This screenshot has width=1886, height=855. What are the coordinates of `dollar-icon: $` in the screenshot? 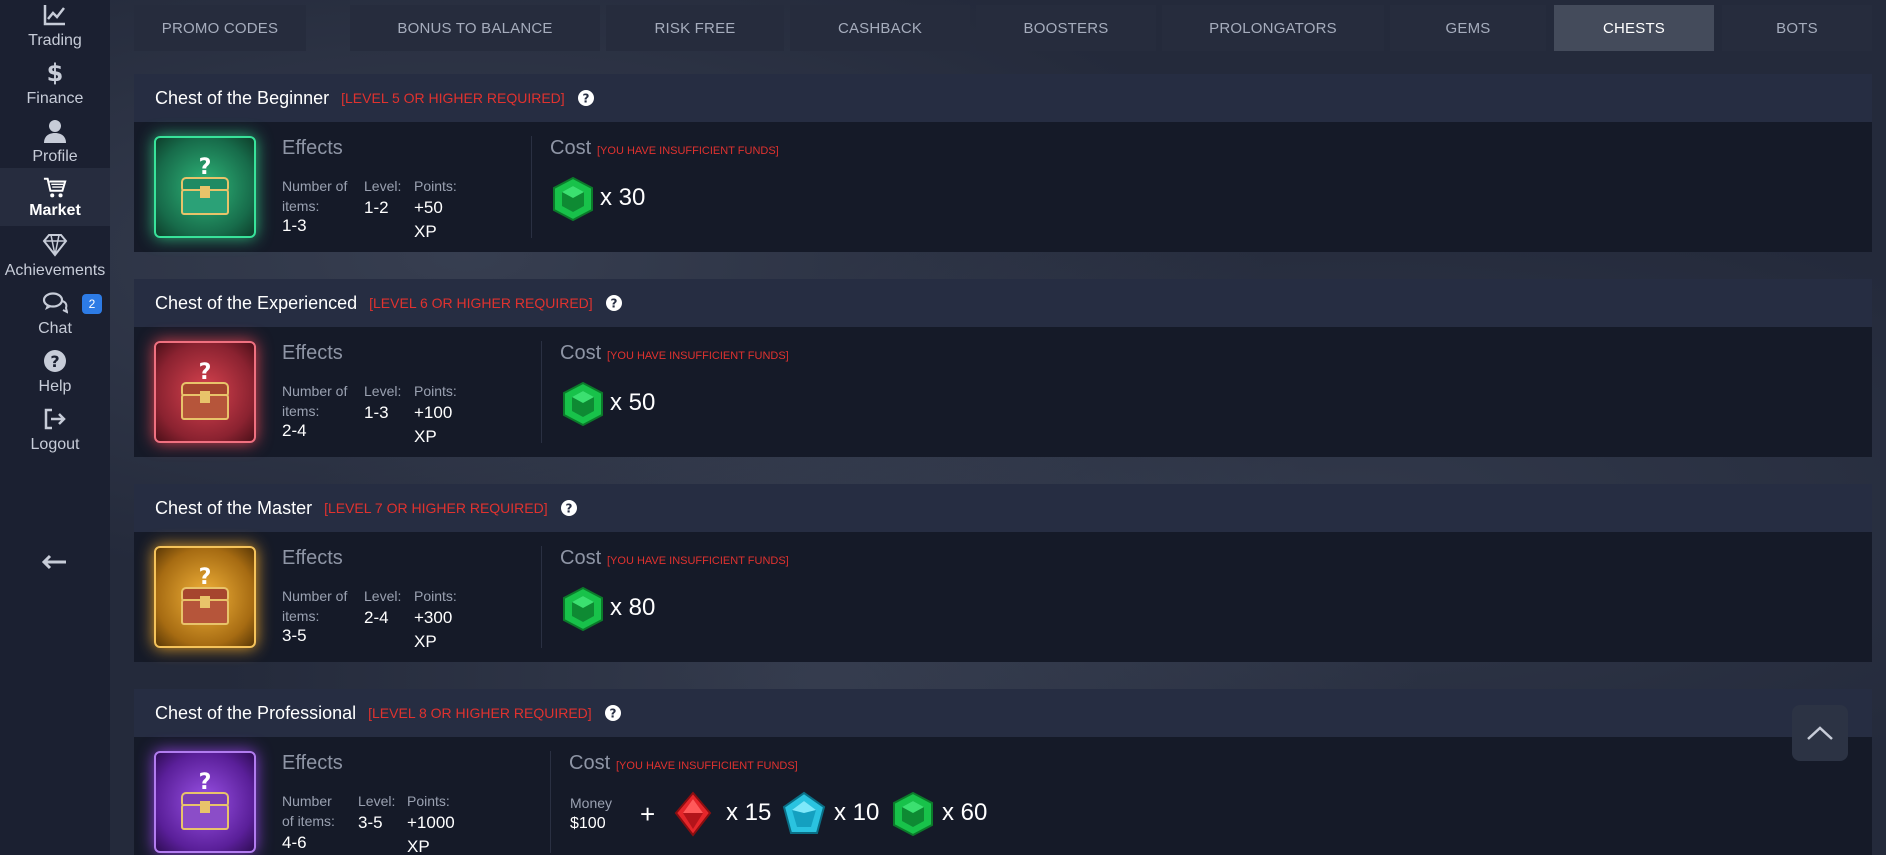 It's located at (55, 73).